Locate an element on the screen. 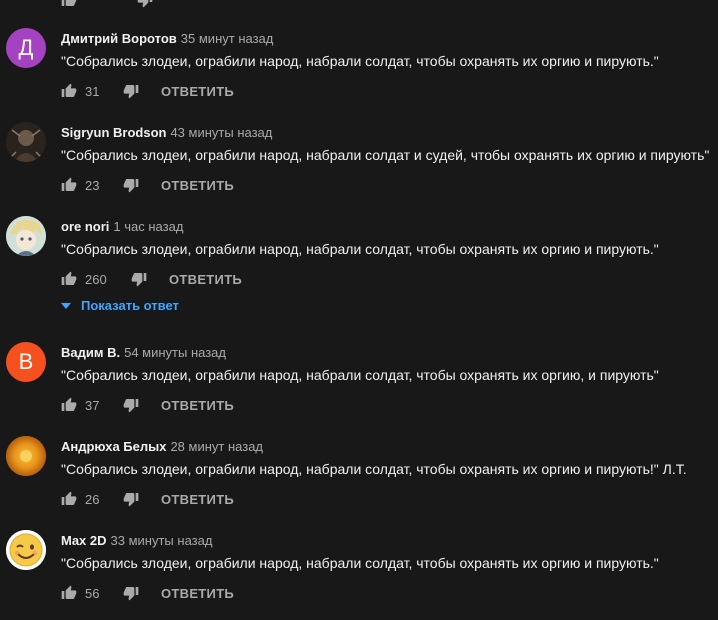 The height and width of the screenshot is (620, 718). comment-actions: 23 ОТВЕТИТЬ is located at coordinates (147, 185).